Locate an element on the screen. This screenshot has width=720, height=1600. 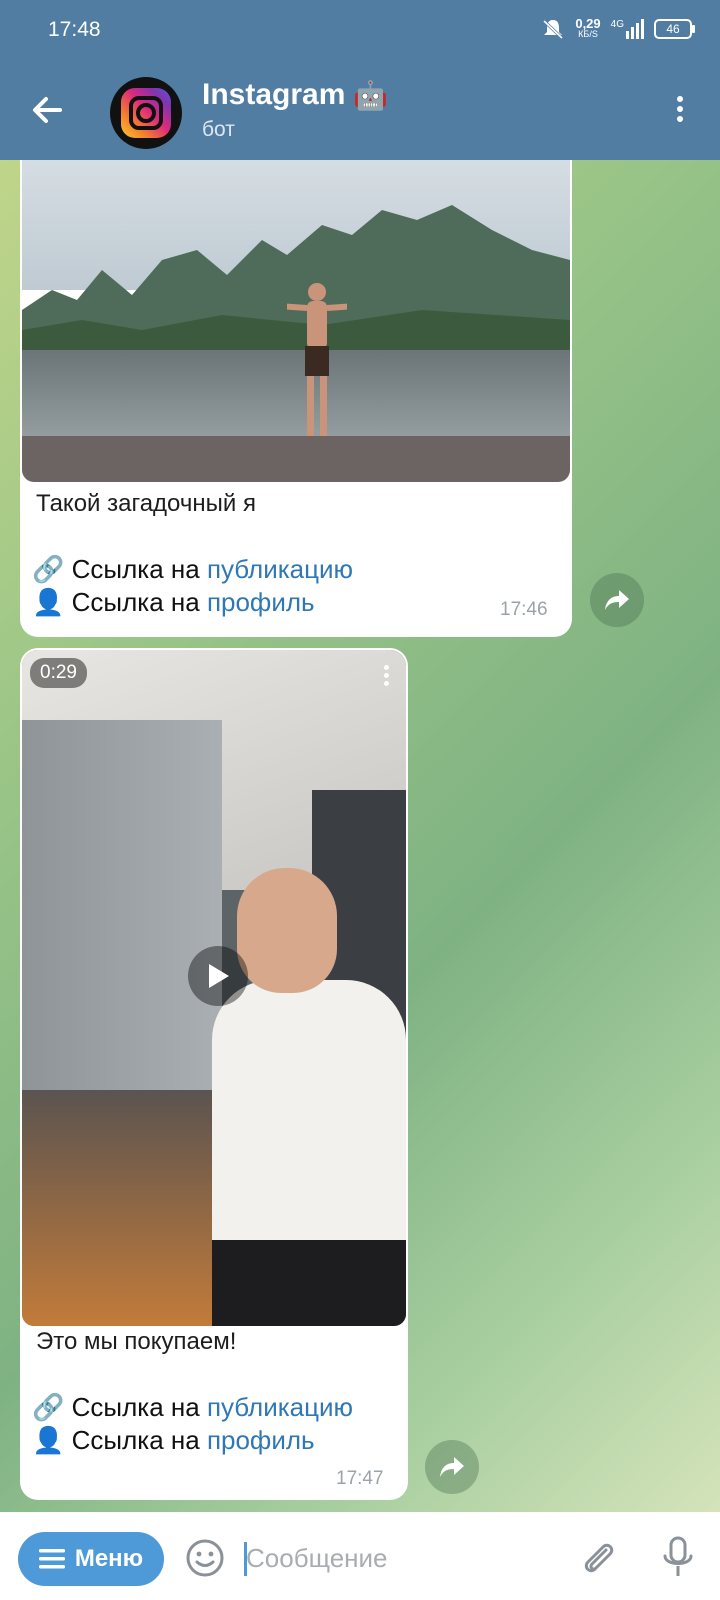
chat-header: 17:48 0,29 КБ/S 4G 46 Instagram 🤖 бот is located at coordinates (360, 80).